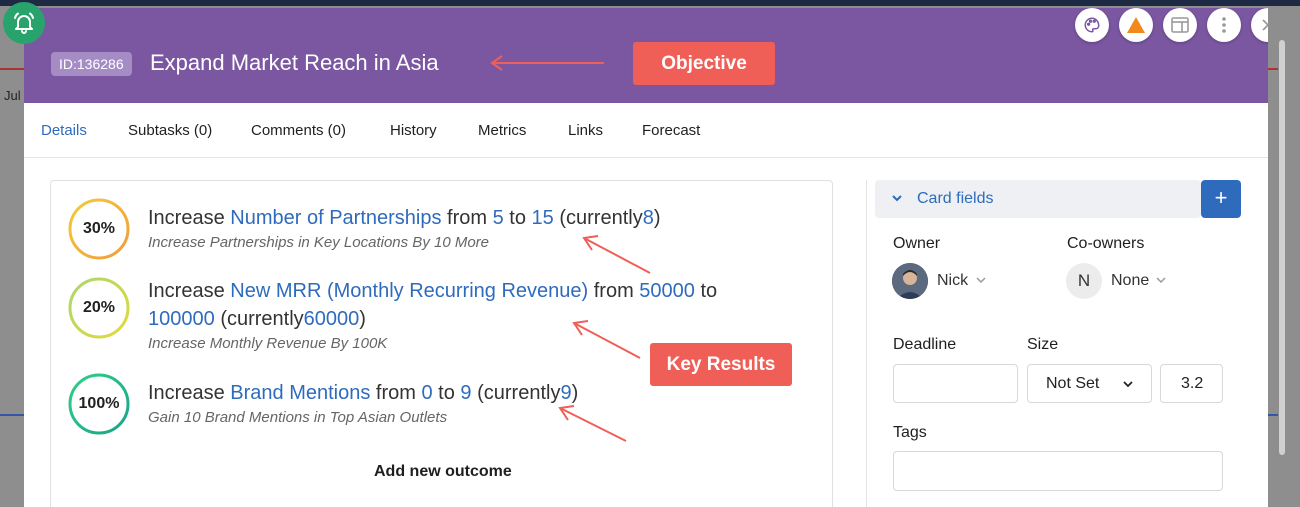 The height and width of the screenshot is (507, 1300). I want to click on more-vertical-icon, so click(1224, 25).